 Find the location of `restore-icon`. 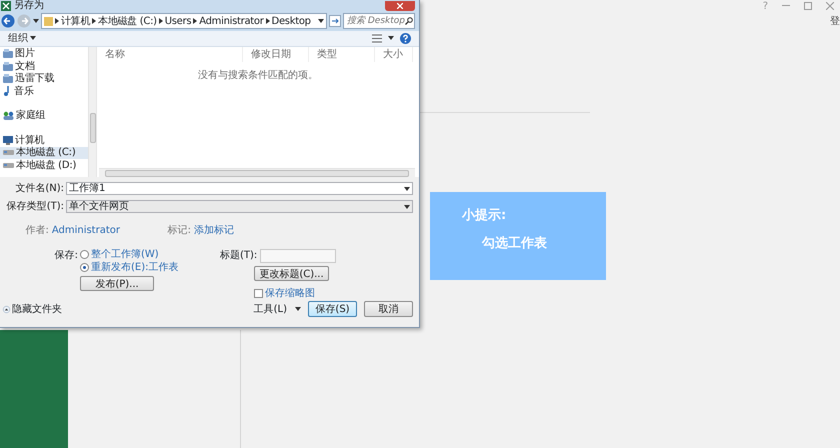

restore-icon is located at coordinates (808, 6).